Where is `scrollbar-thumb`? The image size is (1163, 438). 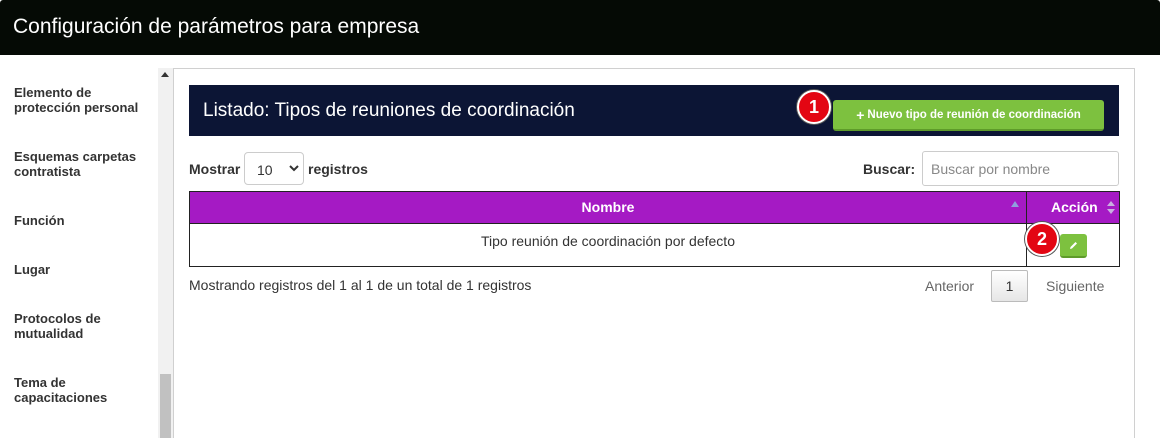
scrollbar-thumb is located at coordinates (165, 406).